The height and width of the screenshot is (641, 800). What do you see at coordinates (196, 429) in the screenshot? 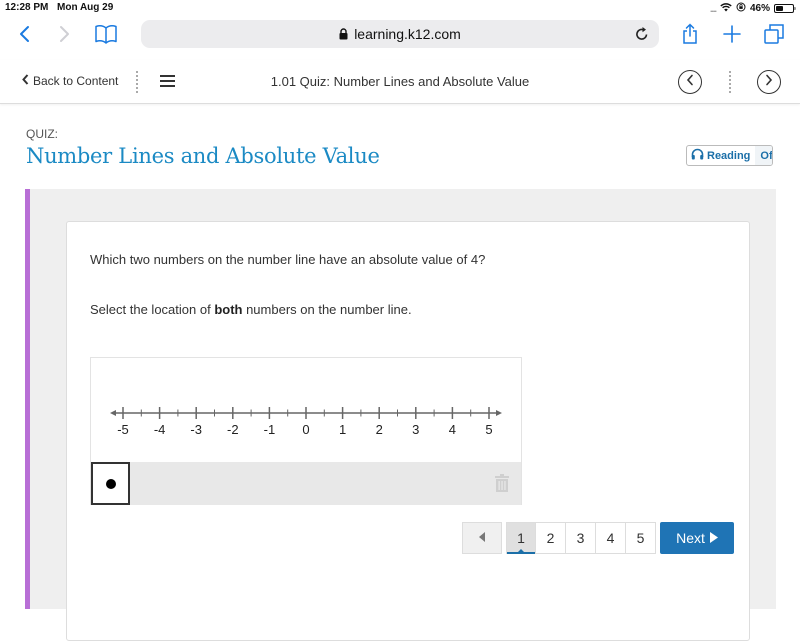
I see `tick-label: -3` at bounding box center [196, 429].